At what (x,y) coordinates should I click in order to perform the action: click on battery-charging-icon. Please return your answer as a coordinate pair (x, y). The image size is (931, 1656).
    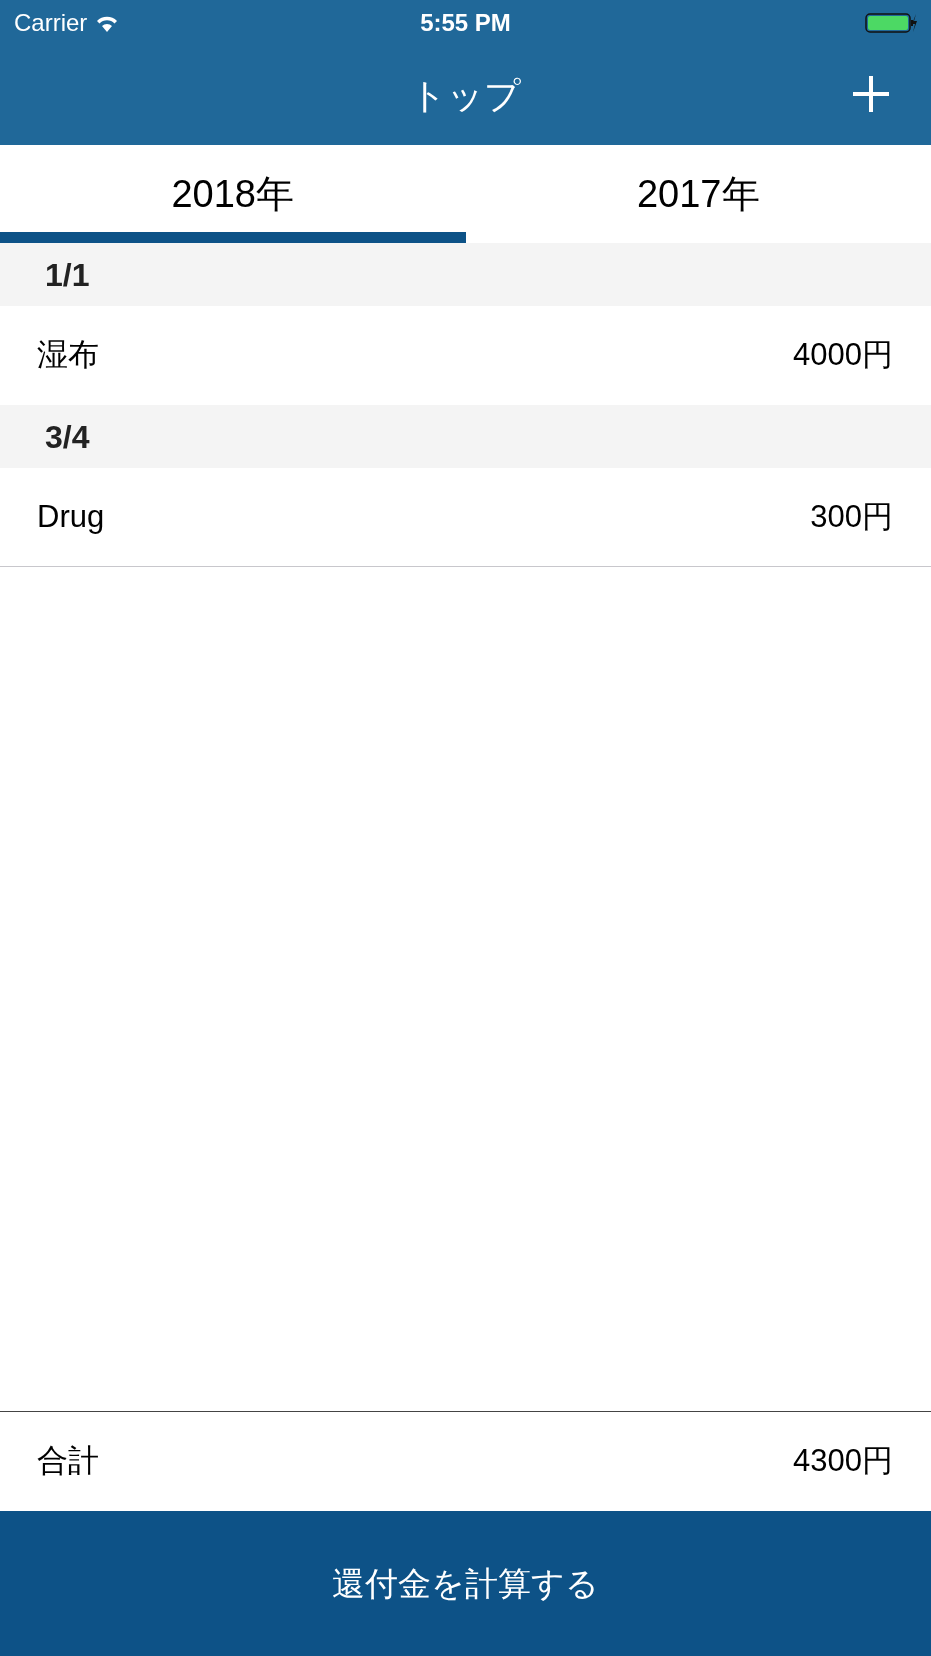
    Looking at the image, I should click on (891, 23).